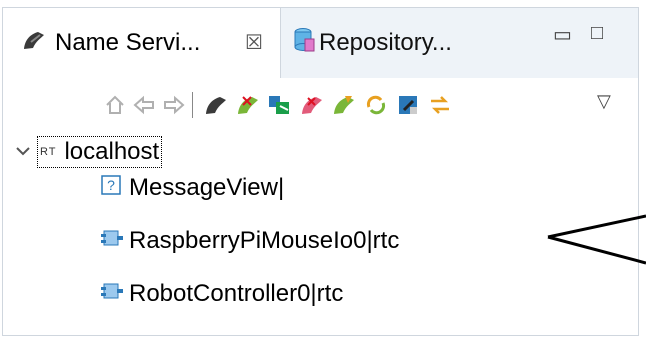 Image resolution: width=646 pixels, height=338 pixels. Describe the element at coordinates (303, 43) in the screenshot. I see `repository-icon` at that location.